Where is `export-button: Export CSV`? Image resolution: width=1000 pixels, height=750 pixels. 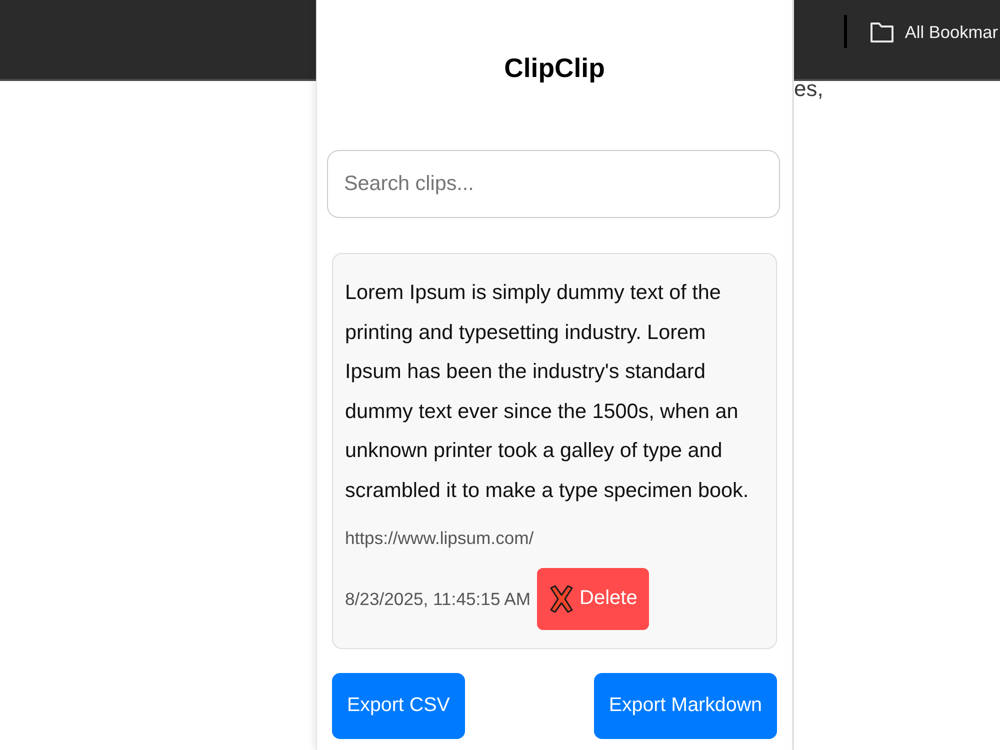
export-button: Export CSV is located at coordinates (398, 705).